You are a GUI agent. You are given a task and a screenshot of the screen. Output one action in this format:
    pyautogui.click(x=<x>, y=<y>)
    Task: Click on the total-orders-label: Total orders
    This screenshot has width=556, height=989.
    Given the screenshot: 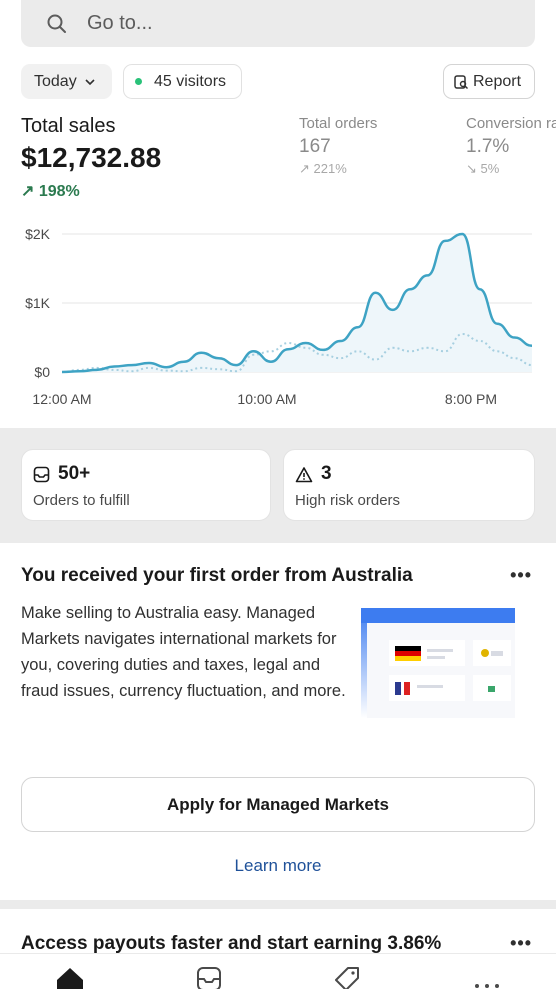 What is the action you would take?
    pyautogui.click(x=338, y=123)
    